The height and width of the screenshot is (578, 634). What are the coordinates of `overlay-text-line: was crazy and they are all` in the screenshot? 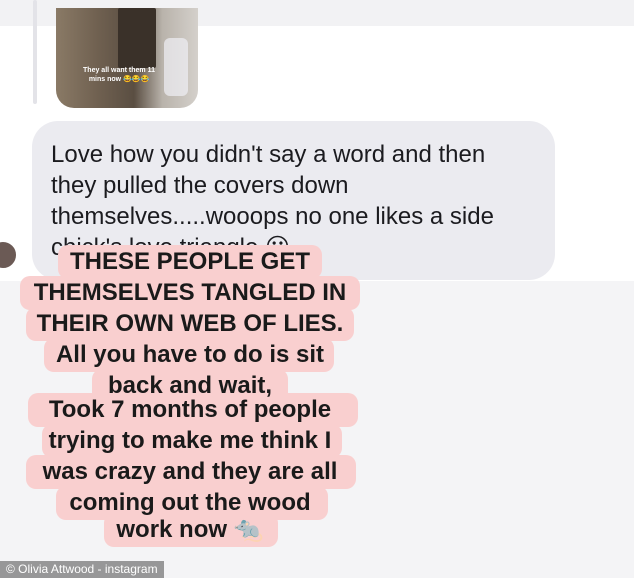 It's located at (190, 471).